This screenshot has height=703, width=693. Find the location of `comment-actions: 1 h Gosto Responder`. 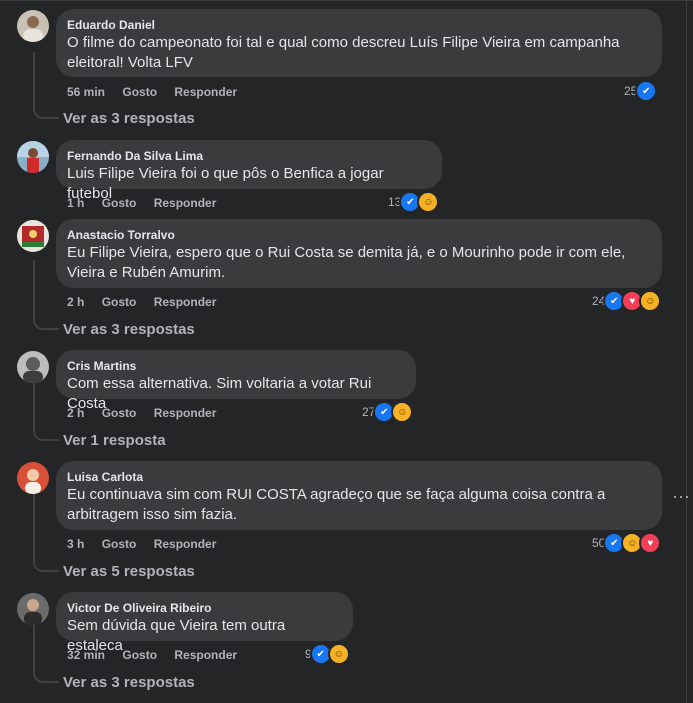

comment-actions: 1 h Gosto Responder is located at coordinates (148, 203).